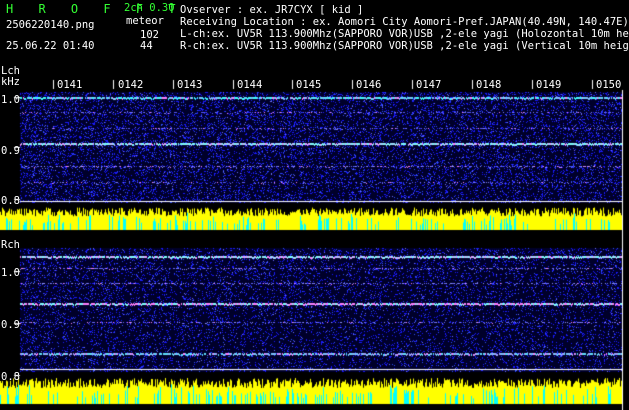 The width and height of the screenshot is (629, 410). Describe the element at coordinates (489, 85) in the screenshot. I see `time-tick: 0148` at that location.